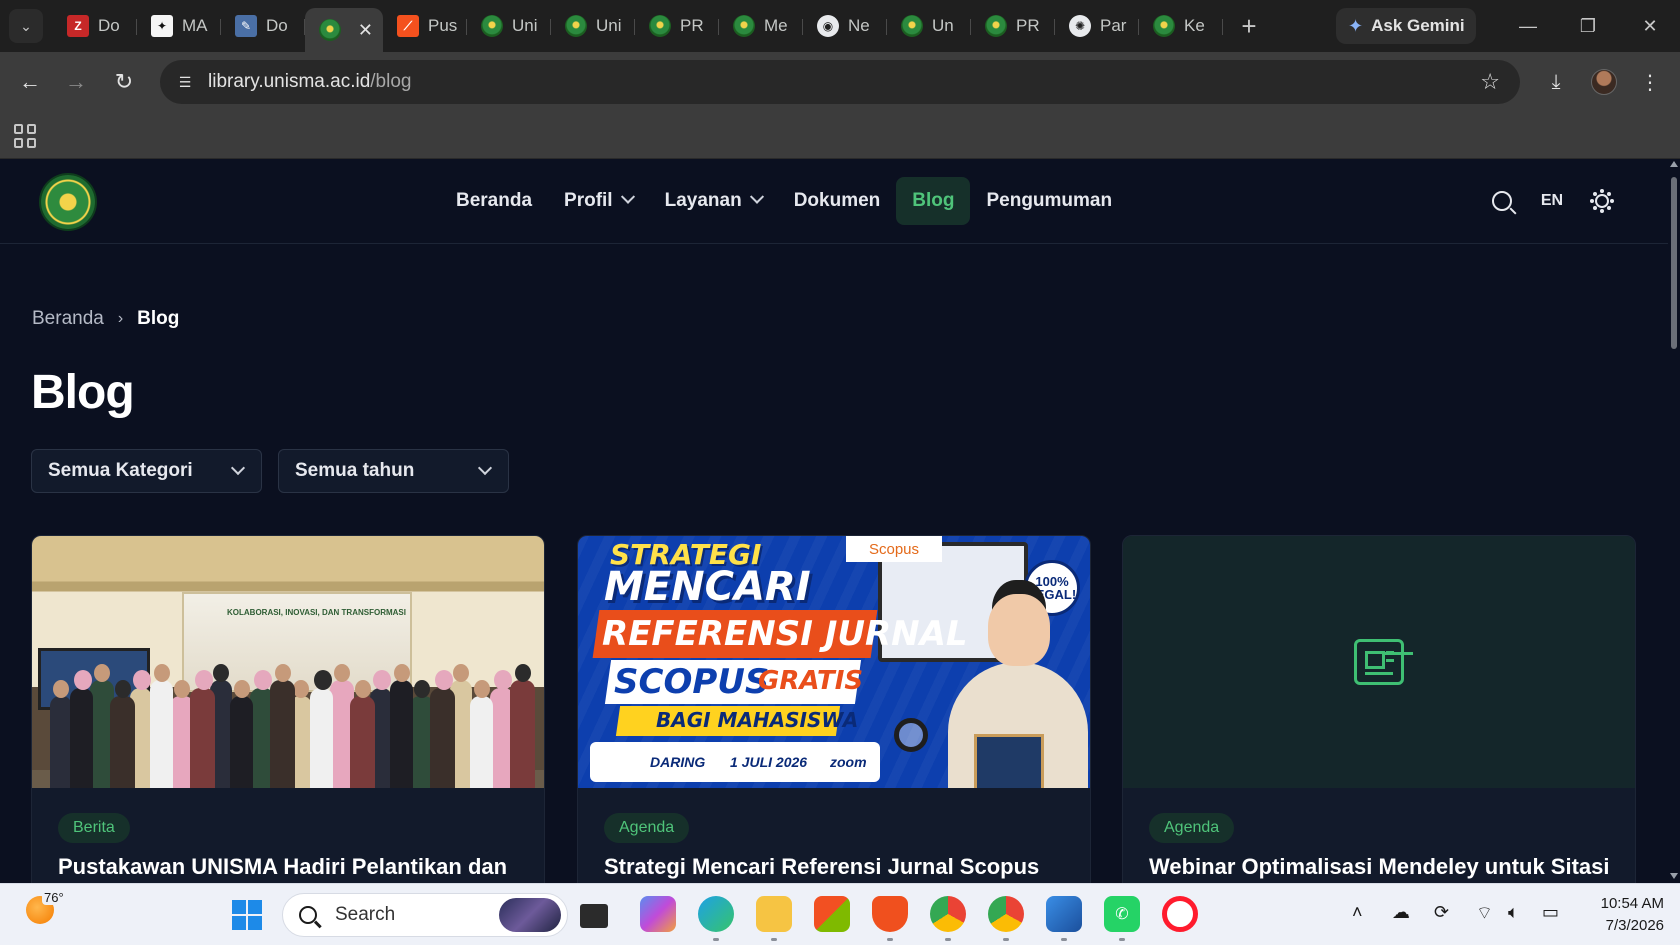  Describe the element at coordinates (1502, 201) in the screenshot. I see `site-search-button` at that location.